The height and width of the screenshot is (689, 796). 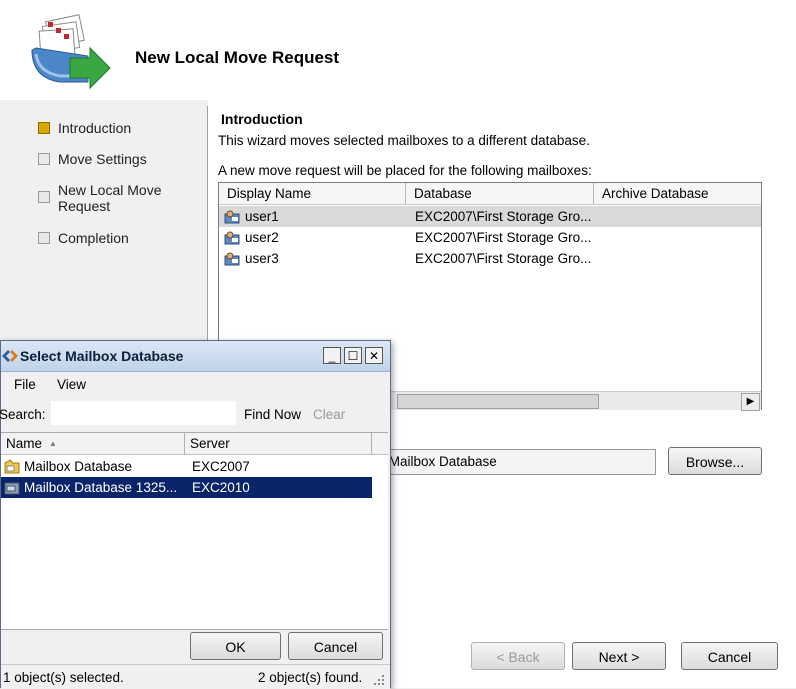 What do you see at coordinates (221, 487) in the screenshot?
I see `database-server: EXC2010` at bounding box center [221, 487].